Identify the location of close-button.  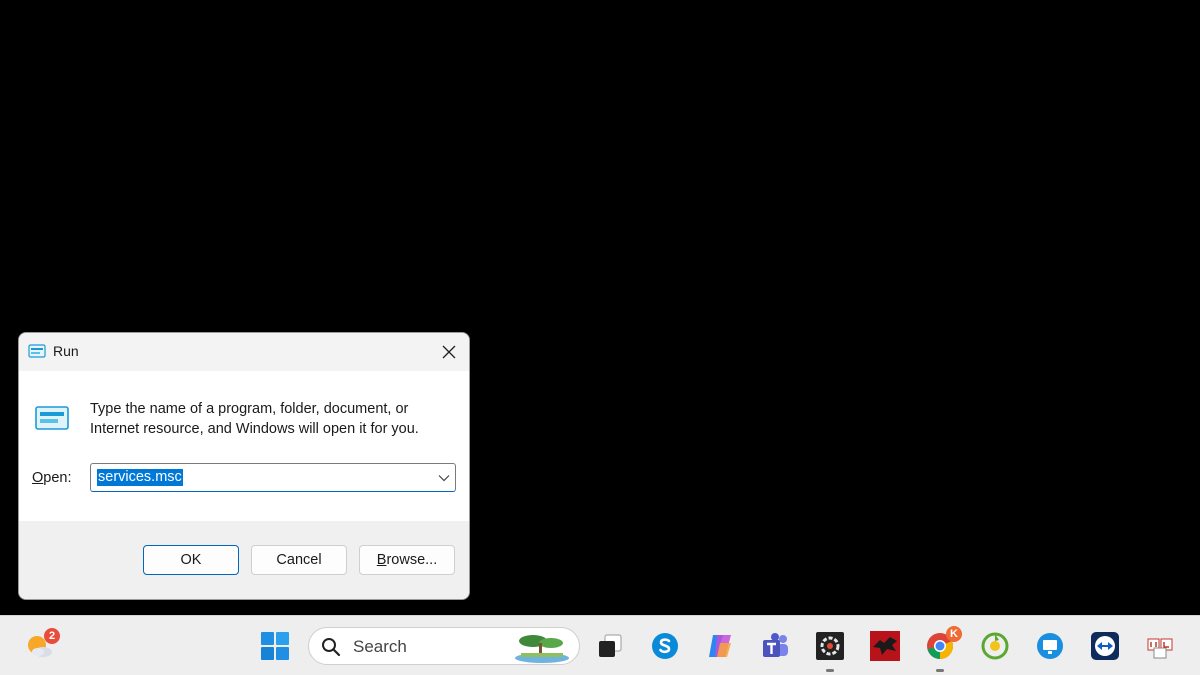
(449, 352).